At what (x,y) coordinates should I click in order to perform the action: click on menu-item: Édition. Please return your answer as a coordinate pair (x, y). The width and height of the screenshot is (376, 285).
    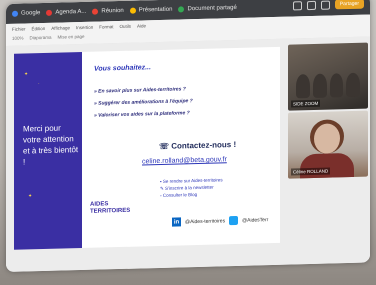
    Looking at the image, I should click on (39, 28).